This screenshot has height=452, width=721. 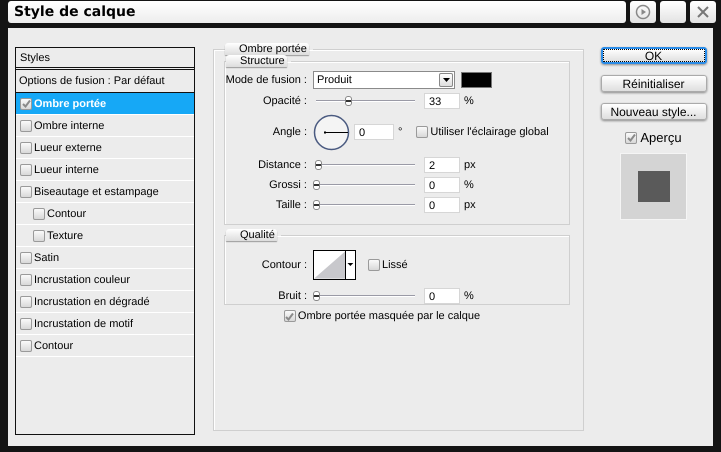 I want to click on angle-dial, so click(x=331, y=132).